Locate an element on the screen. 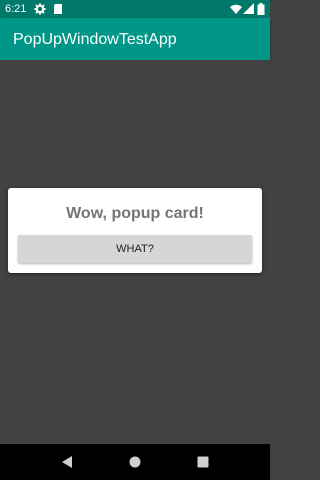 This screenshot has width=320, height=480. popup-message: Wow, popup card! is located at coordinates (135, 213).